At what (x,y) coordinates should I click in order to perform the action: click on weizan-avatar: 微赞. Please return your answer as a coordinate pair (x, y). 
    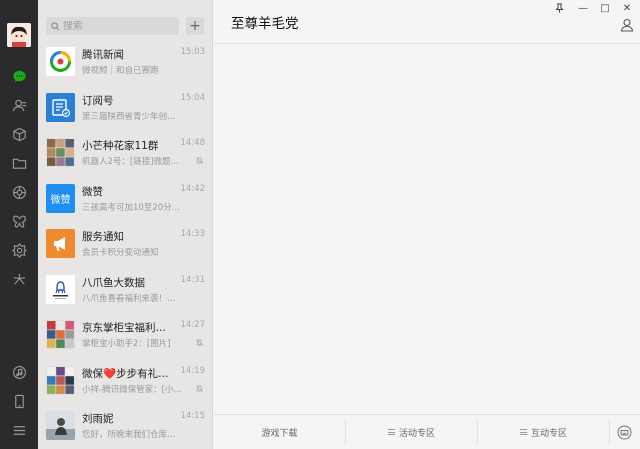
    Looking at the image, I should click on (60, 198).